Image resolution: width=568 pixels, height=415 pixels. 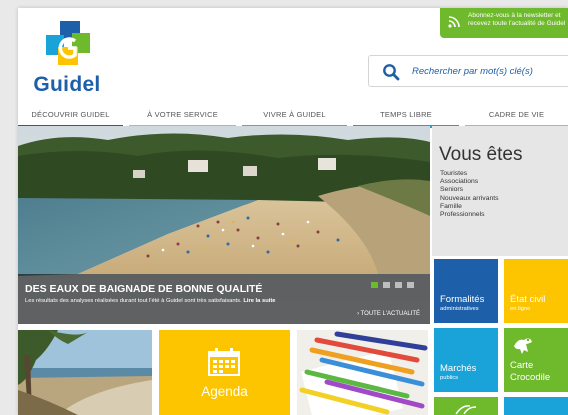 I want to click on slider-dot-active, so click(x=374, y=285).